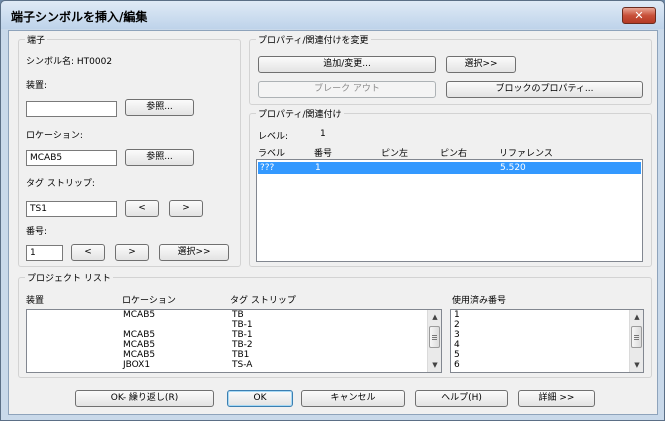 The image size is (665, 421). What do you see at coordinates (513, 168) in the screenshot?
I see `row-reference: 5.520` at bounding box center [513, 168].